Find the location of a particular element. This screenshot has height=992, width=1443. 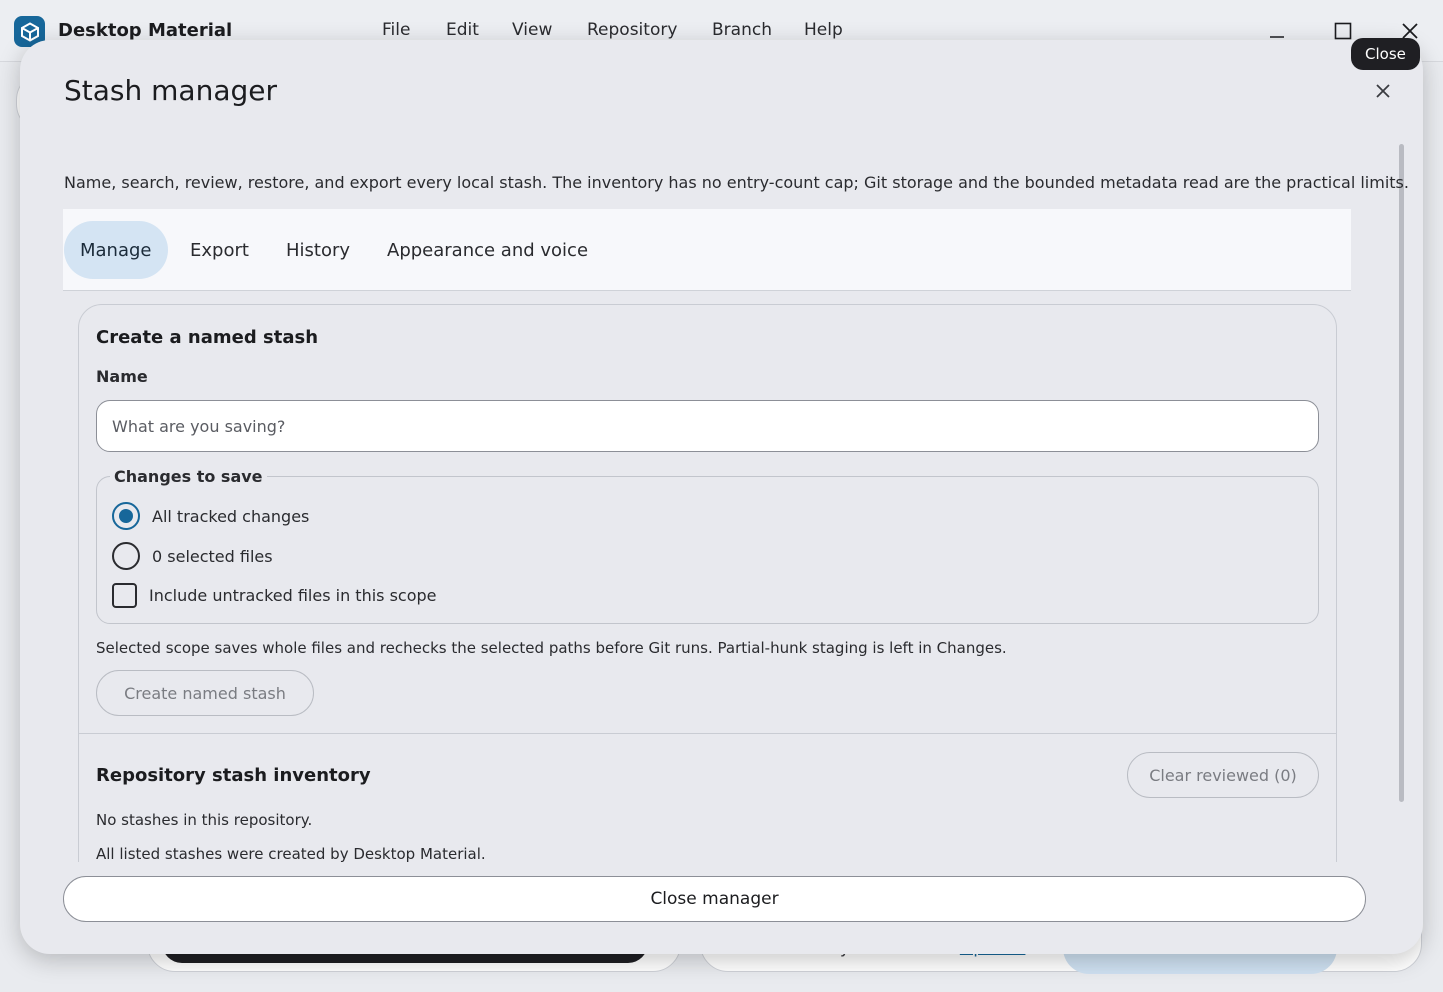

option-include-untracked: Include untracked files in this scope is located at coordinates (274, 595).